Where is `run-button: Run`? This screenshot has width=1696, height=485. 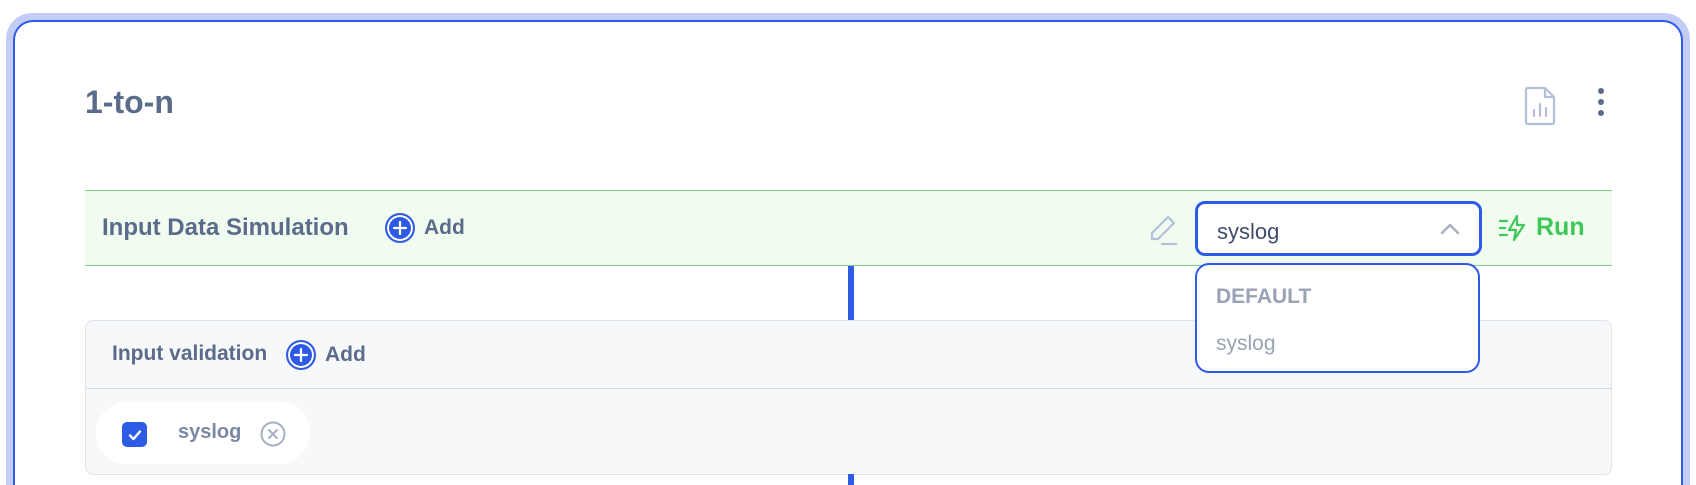
run-button: Run is located at coordinates (1542, 227).